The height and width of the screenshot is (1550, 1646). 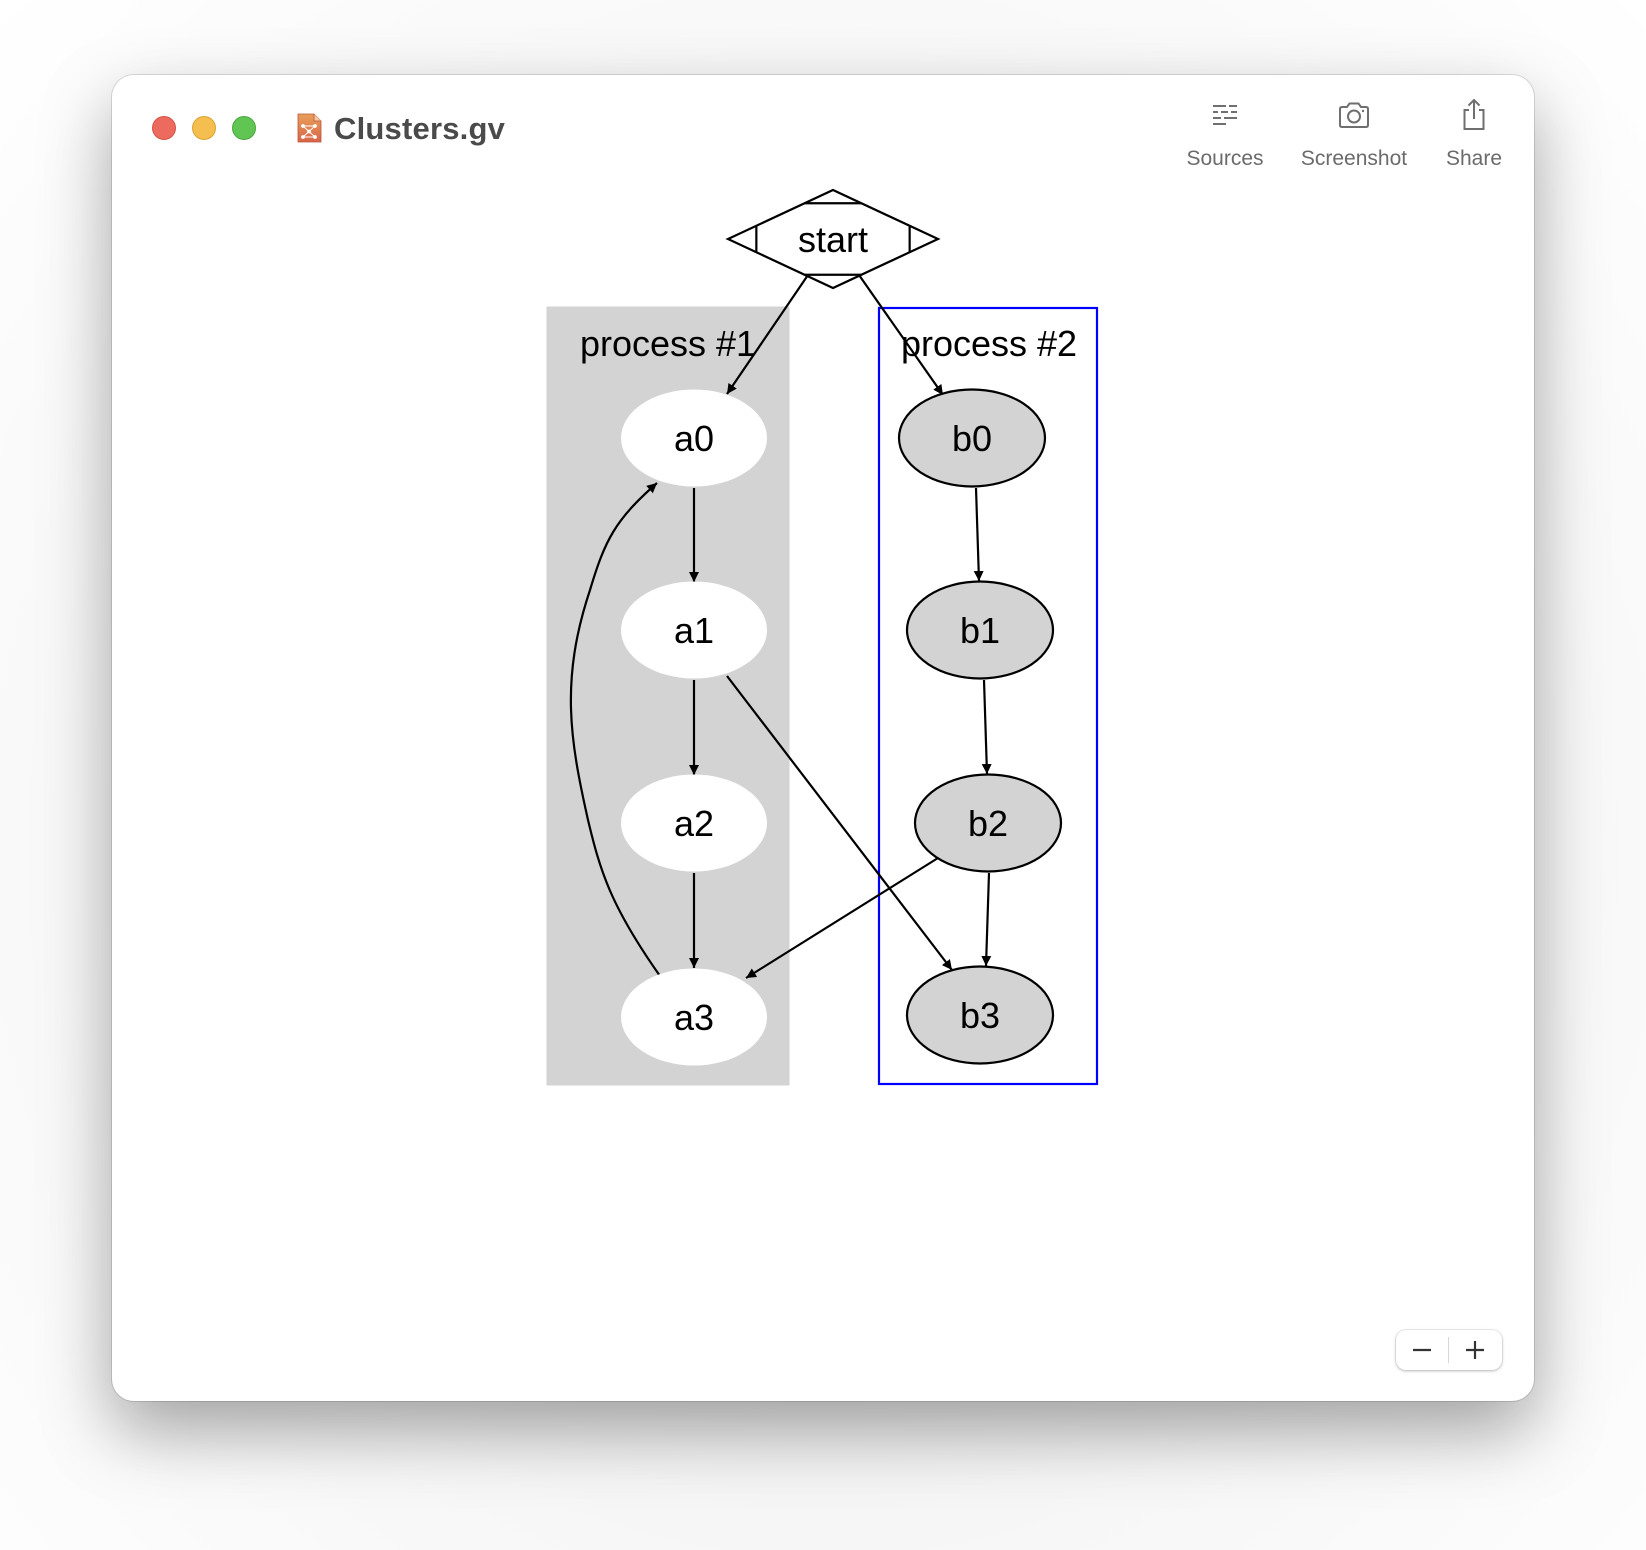 I want to click on plus-icon, so click(x=1475, y=1350).